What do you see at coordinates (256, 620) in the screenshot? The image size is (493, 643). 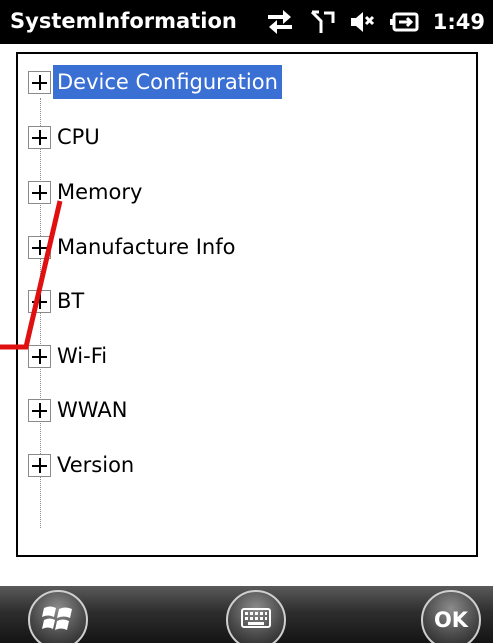 I see `keyboard-icon` at bounding box center [256, 620].